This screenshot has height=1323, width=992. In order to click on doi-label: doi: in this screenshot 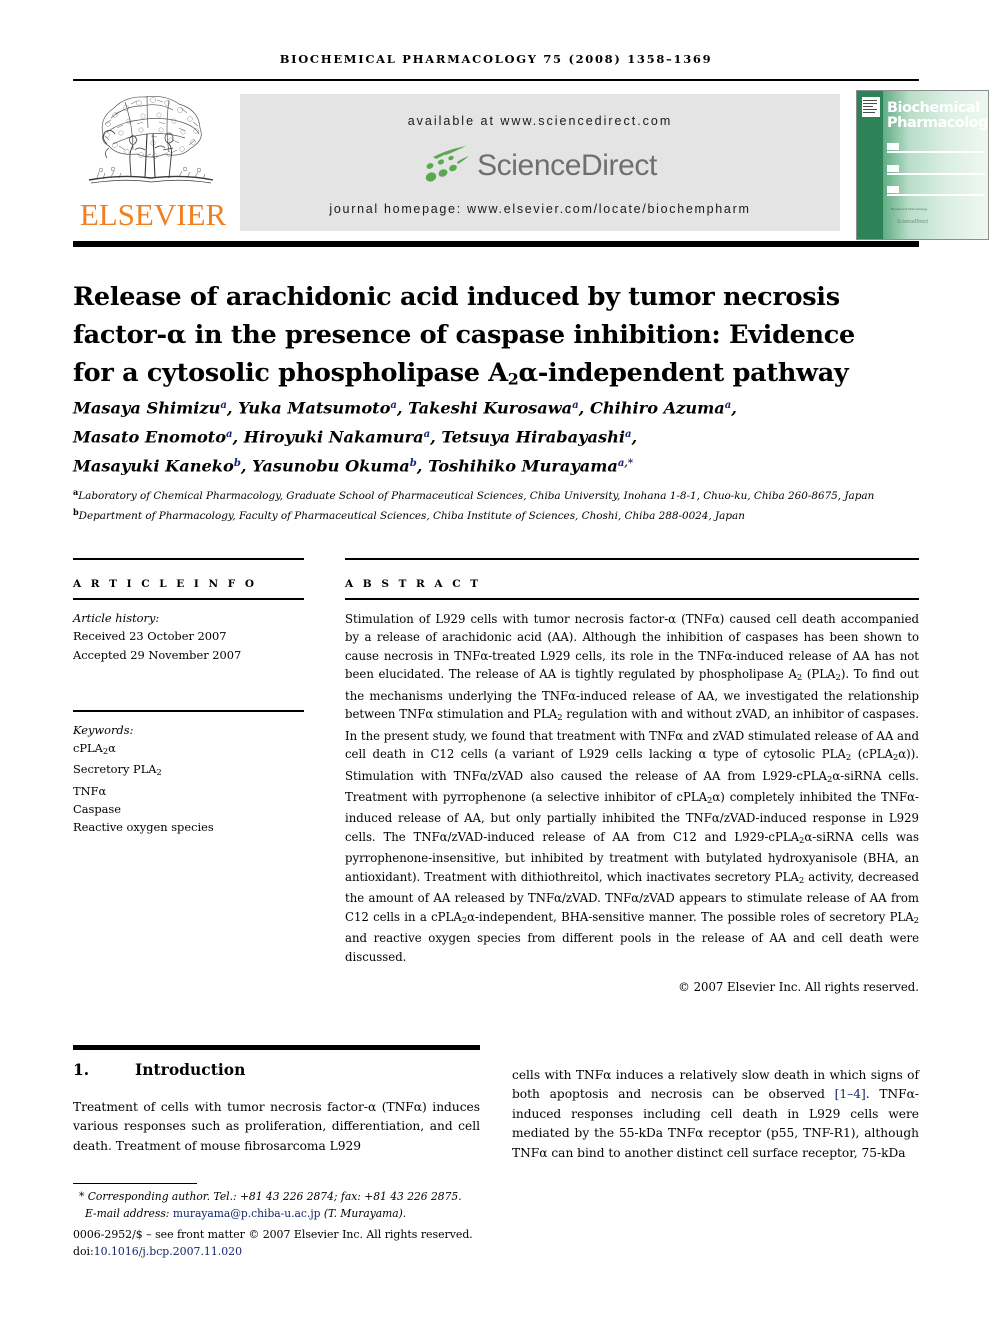, I will do `click(83, 1251)`.